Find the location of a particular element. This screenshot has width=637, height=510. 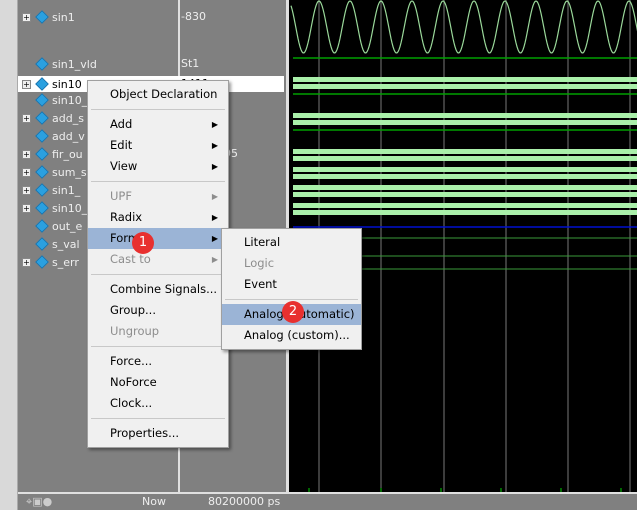

signal-value: St1 is located at coordinates (190, 63).